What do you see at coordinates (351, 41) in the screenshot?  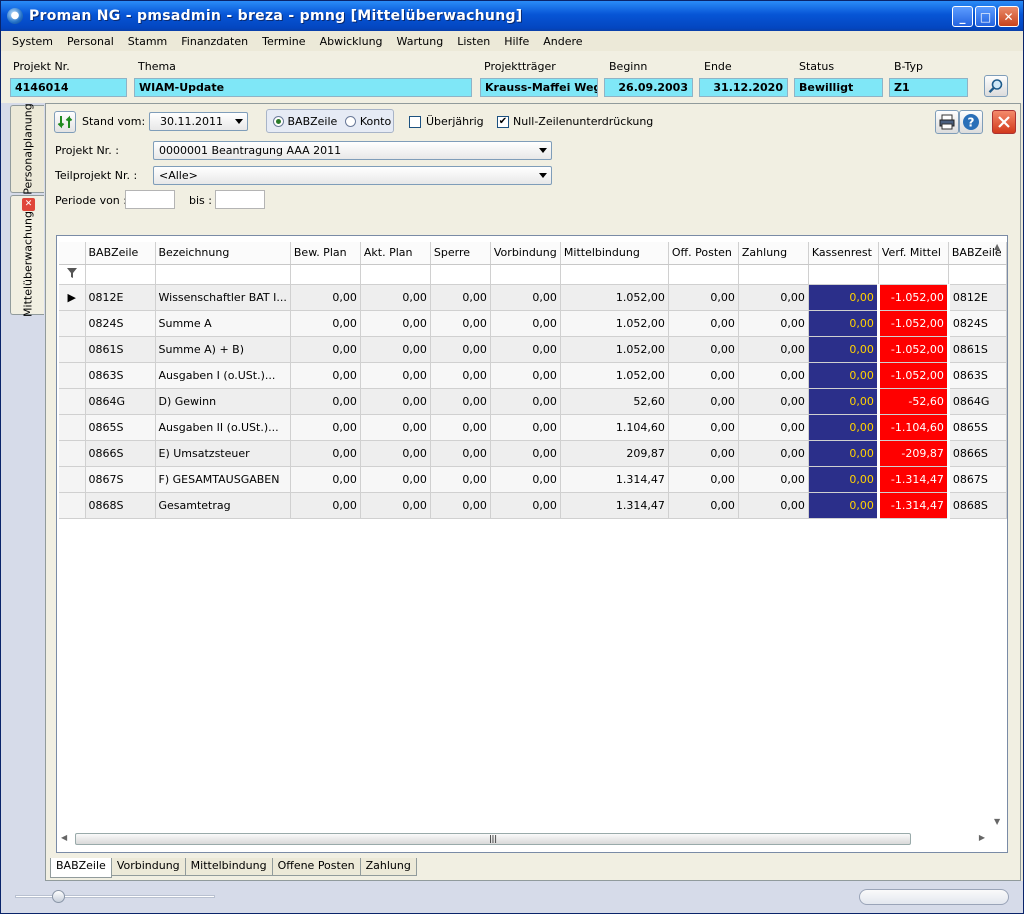 I see `menu-abwicklung: Abwicklung` at bounding box center [351, 41].